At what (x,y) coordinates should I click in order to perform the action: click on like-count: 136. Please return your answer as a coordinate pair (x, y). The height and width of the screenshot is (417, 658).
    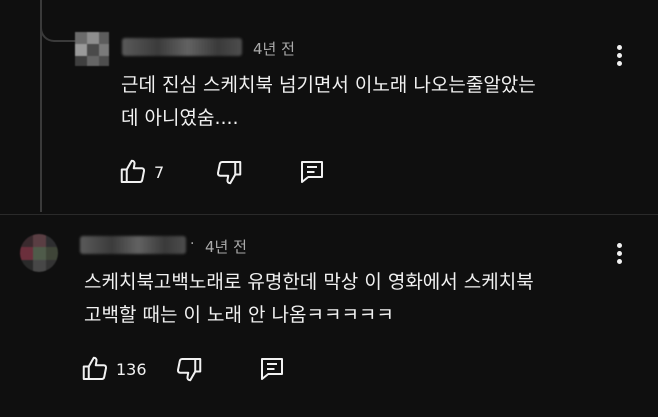
    Looking at the image, I should click on (131, 369).